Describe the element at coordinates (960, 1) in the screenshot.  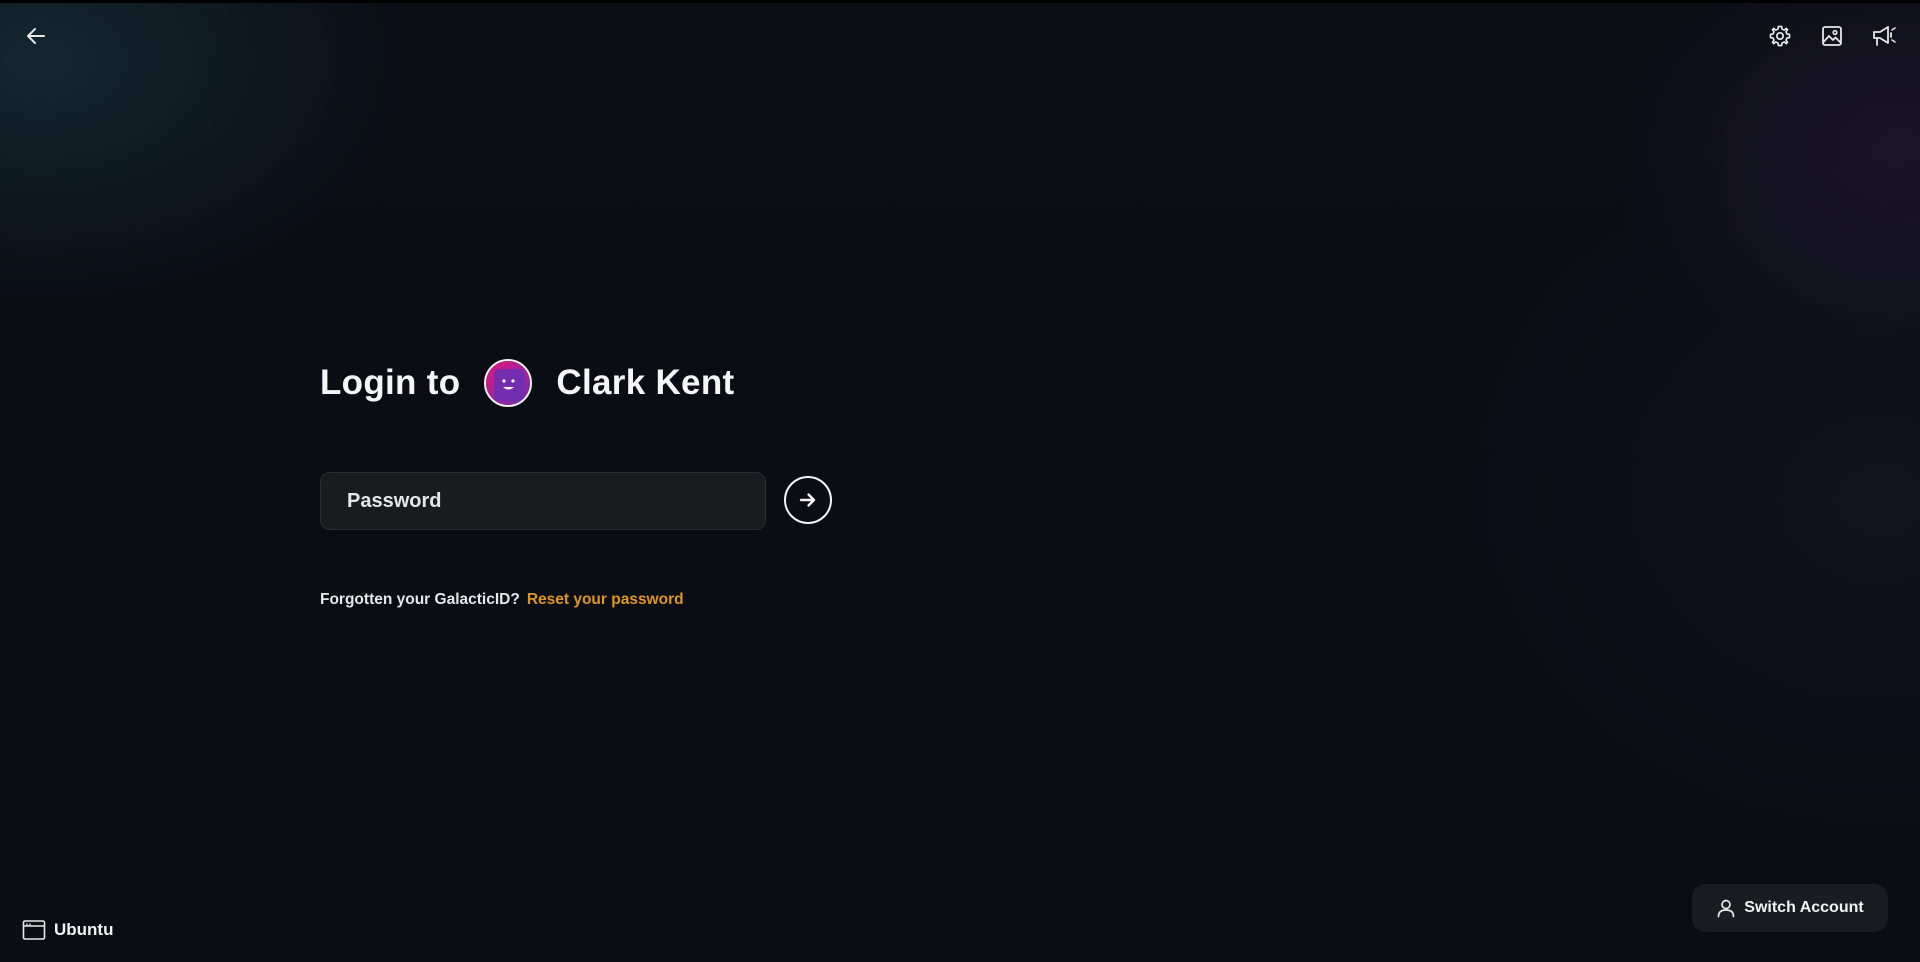
I see `top-border` at that location.